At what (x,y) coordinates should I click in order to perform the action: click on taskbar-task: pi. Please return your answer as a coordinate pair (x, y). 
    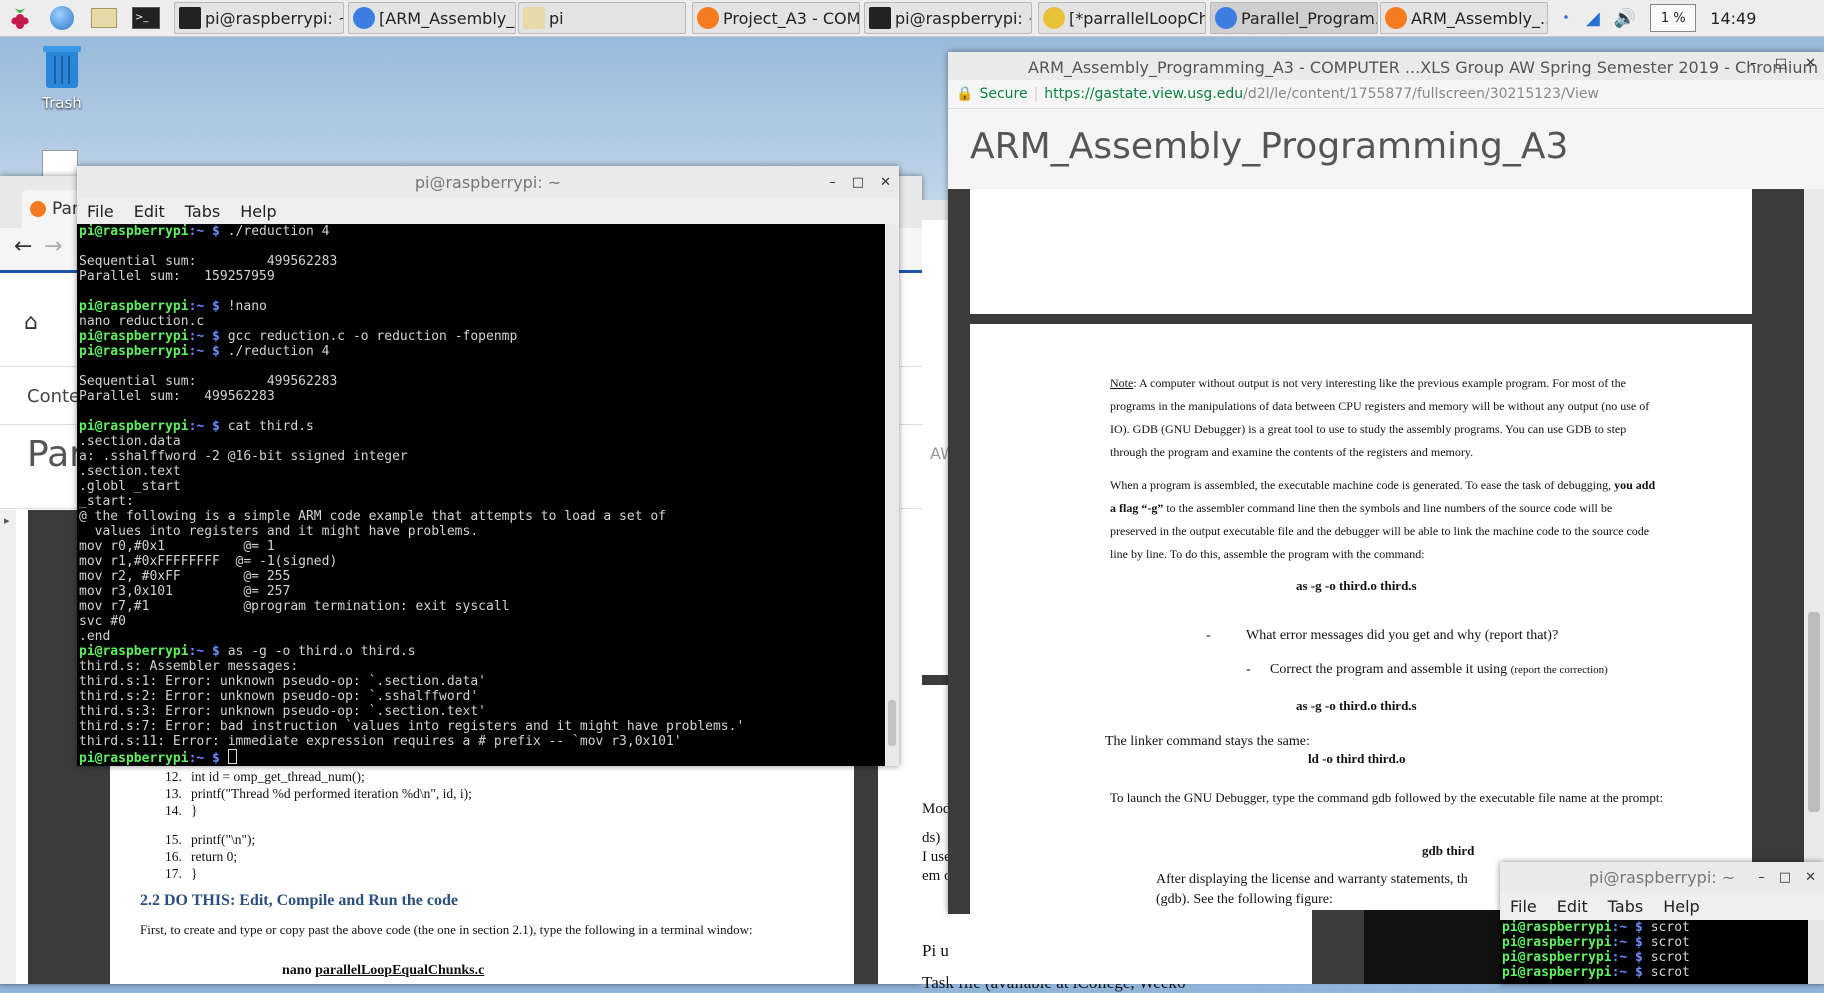
    Looking at the image, I should click on (602, 18).